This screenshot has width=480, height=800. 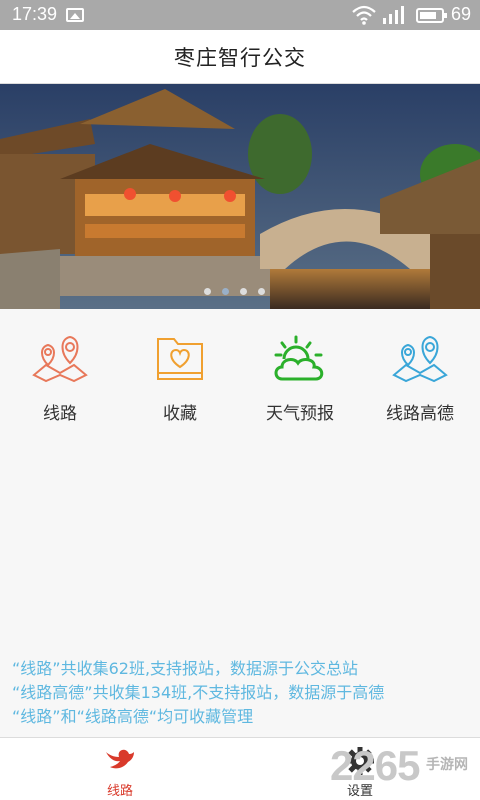 What do you see at coordinates (180, 414) in the screenshot?
I see `menu-label: 收藏` at bounding box center [180, 414].